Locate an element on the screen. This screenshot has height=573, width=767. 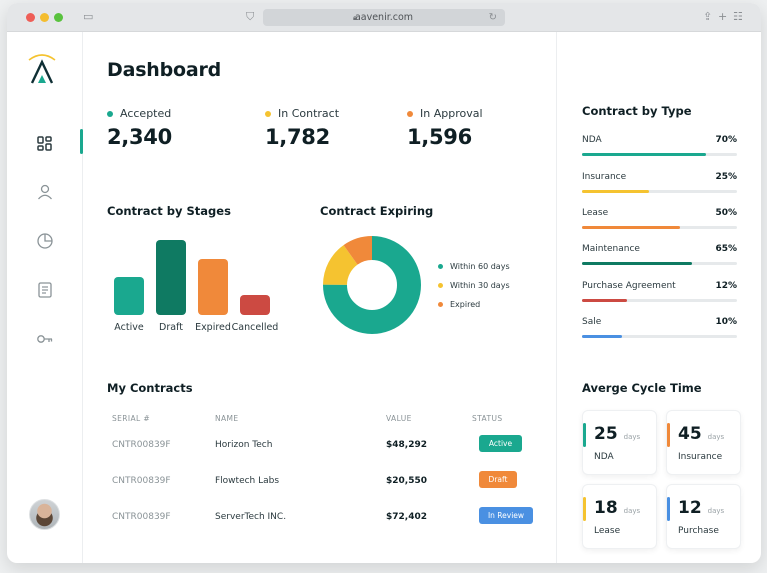
cycle-value: 25 is located at coordinates (606, 434).